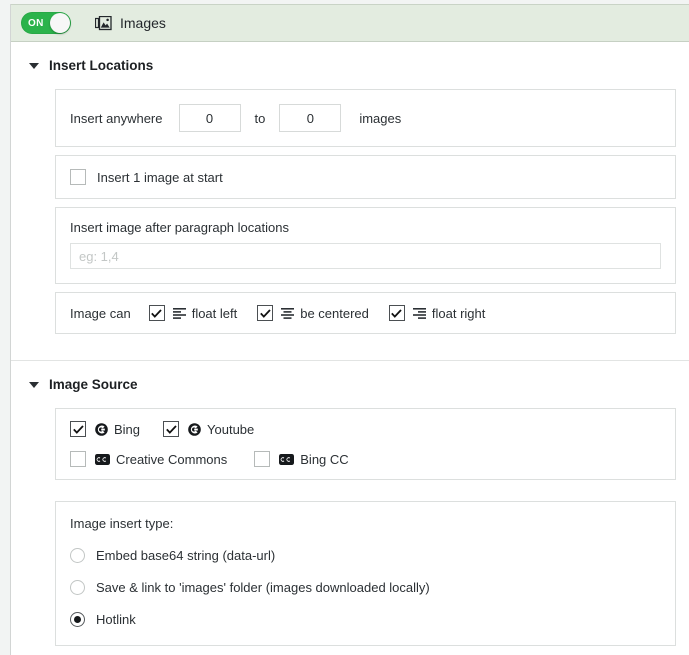 This screenshot has height=655, width=689. What do you see at coordinates (93, 384) in the screenshot?
I see `section-title-image-source: Image Source` at bounding box center [93, 384].